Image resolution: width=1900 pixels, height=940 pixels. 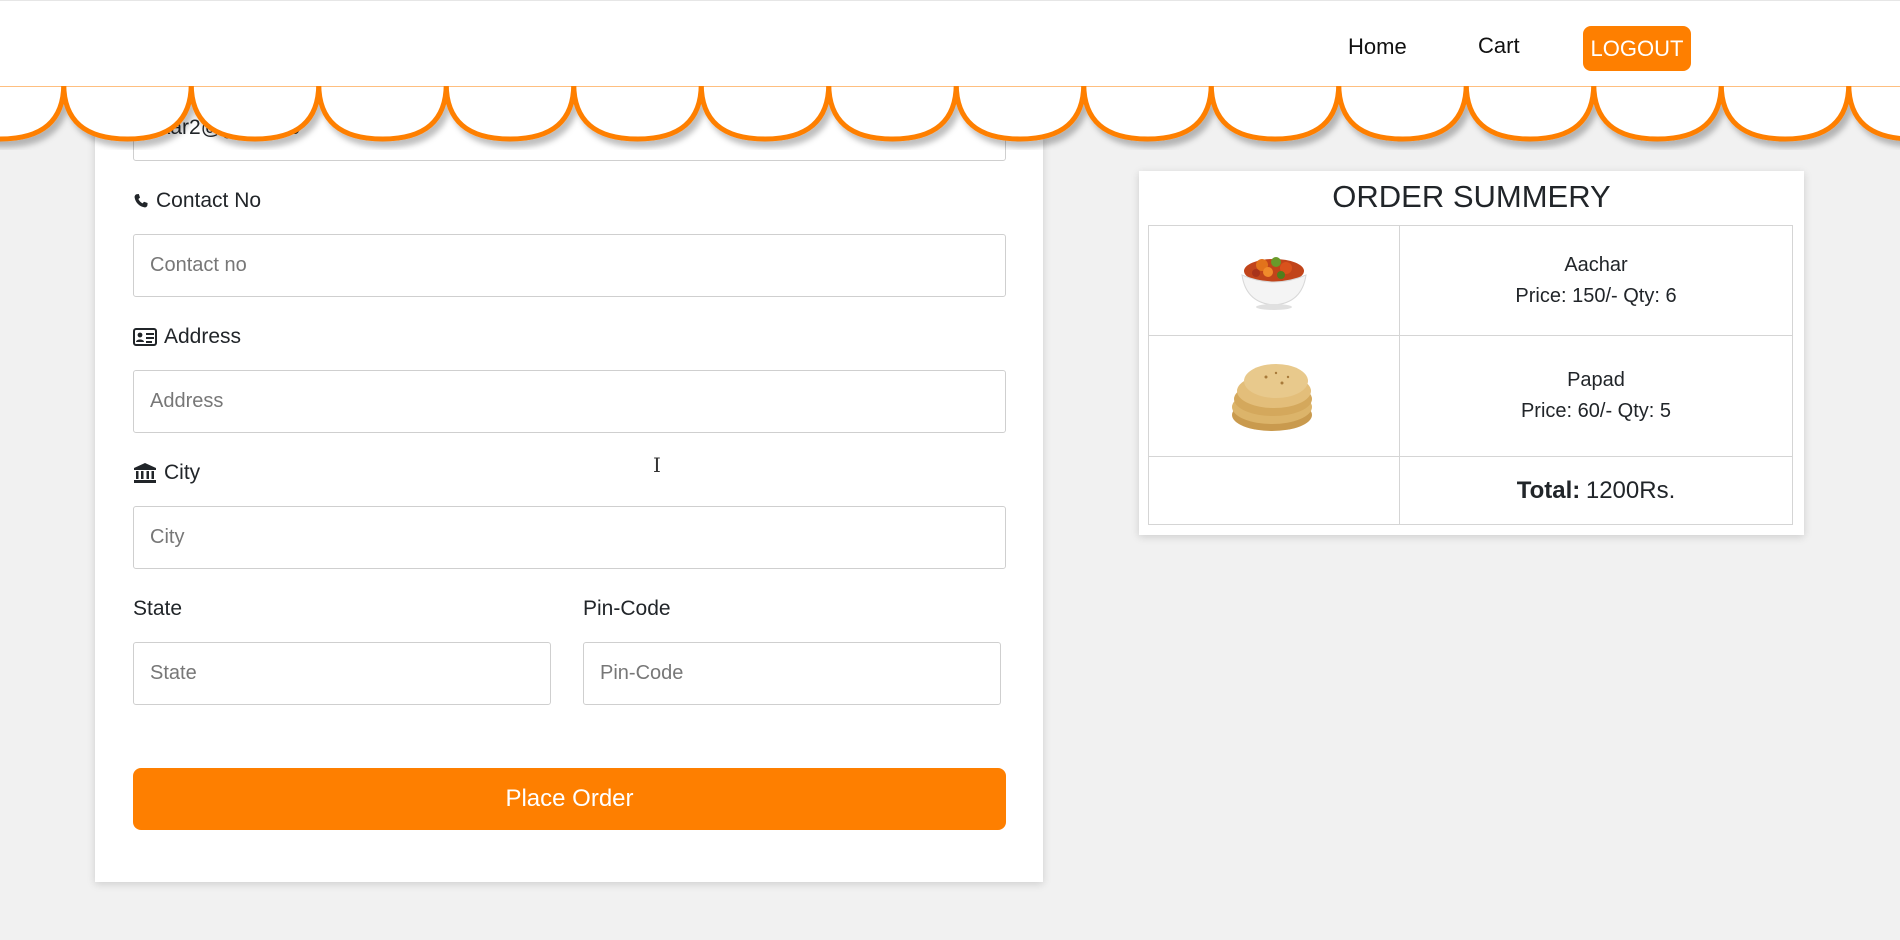 What do you see at coordinates (1499, 46) in the screenshot?
I see `nav-cart-link: Cart` at bounding box center [1499, 46].